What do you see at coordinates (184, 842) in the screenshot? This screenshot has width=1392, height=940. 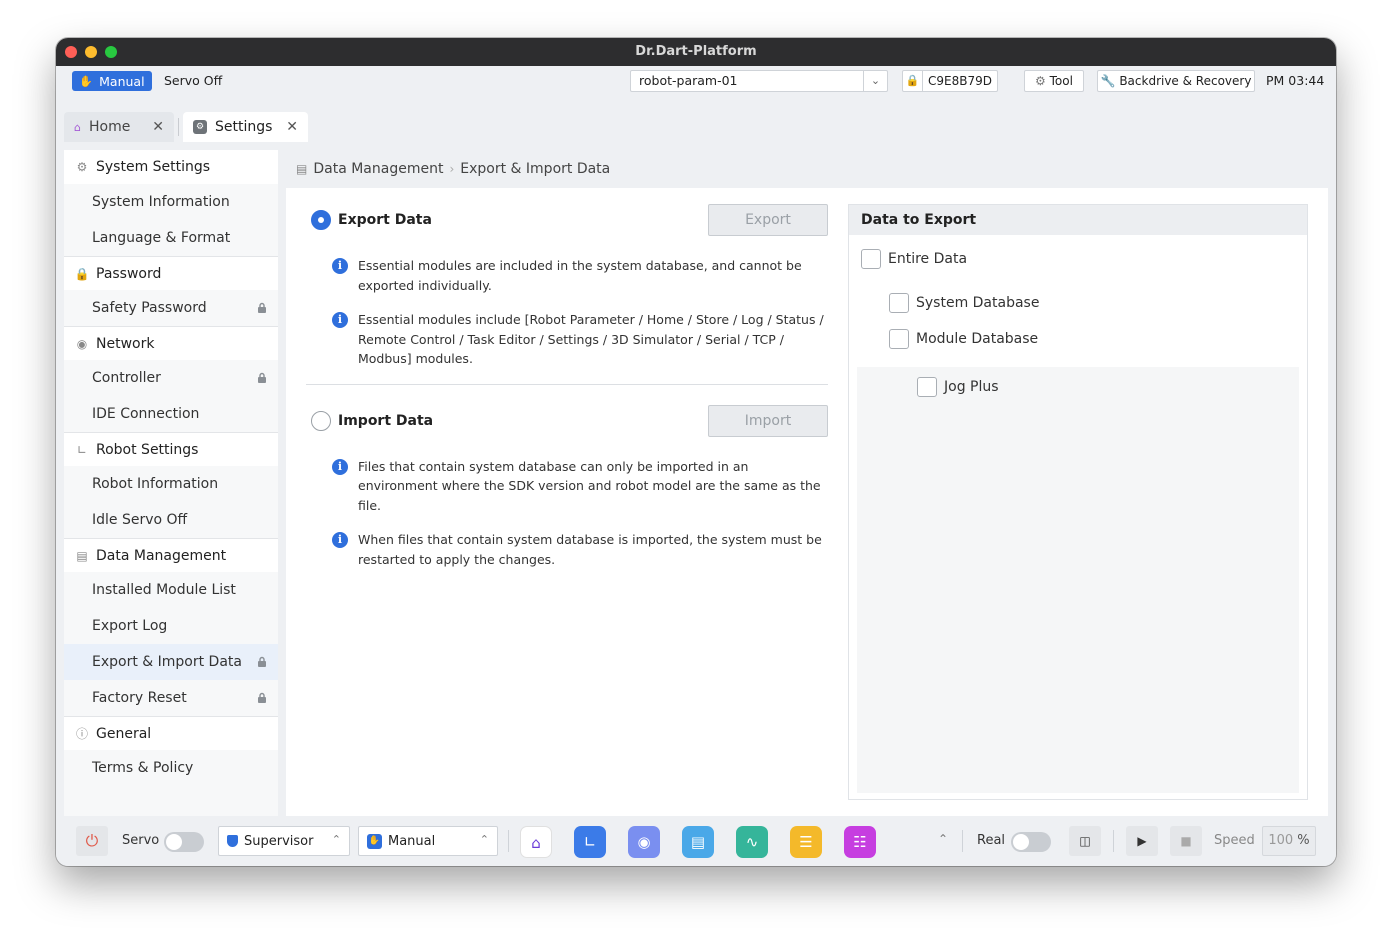 I see `servo-toggle` at bounding box center [184, 842].